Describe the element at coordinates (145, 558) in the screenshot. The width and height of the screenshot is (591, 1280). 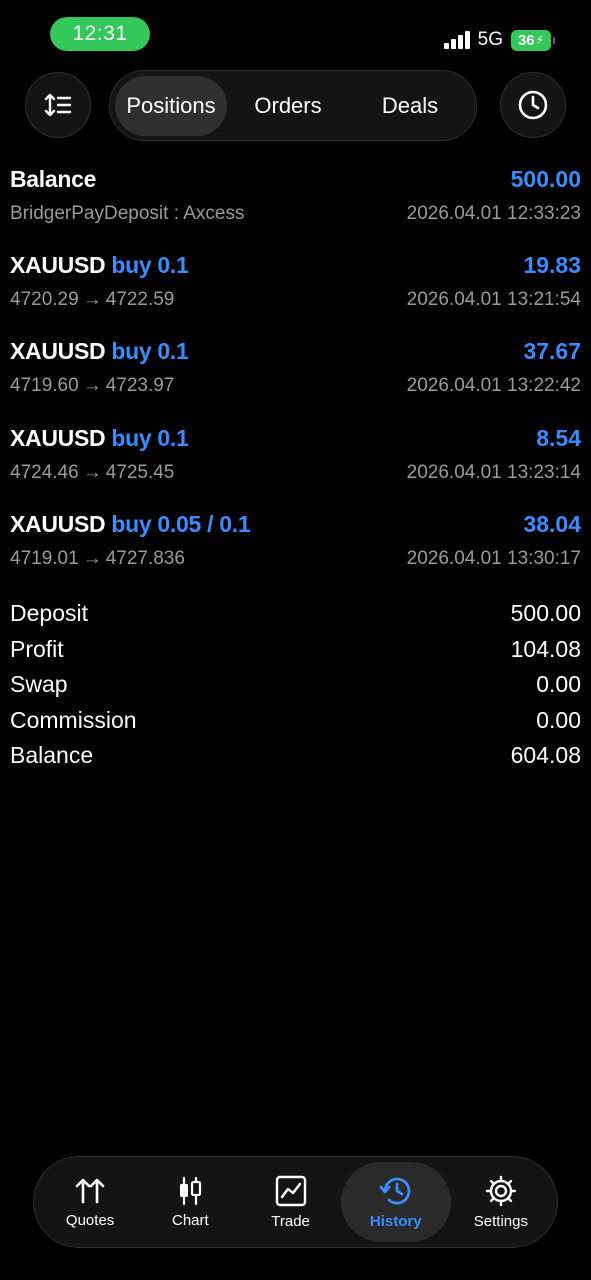
I see `position-close-price: 4727.836` at that location.